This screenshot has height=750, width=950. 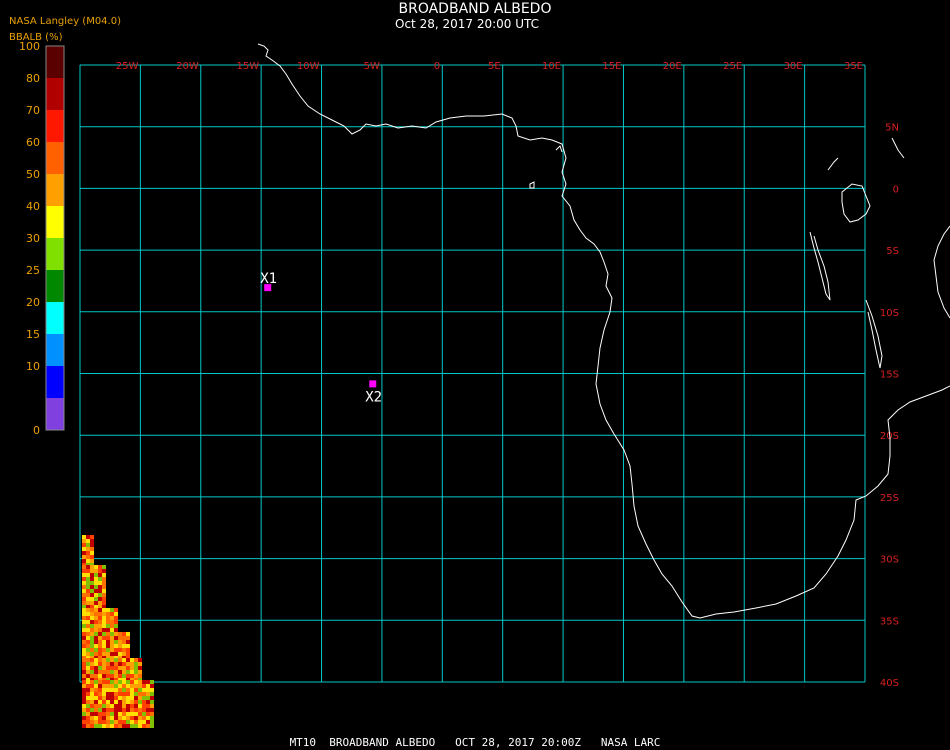 What do you see at coordinates (33, 238) in the screenshot?
I see `legend-tick-label: 30` at bounding box center [33, 238].